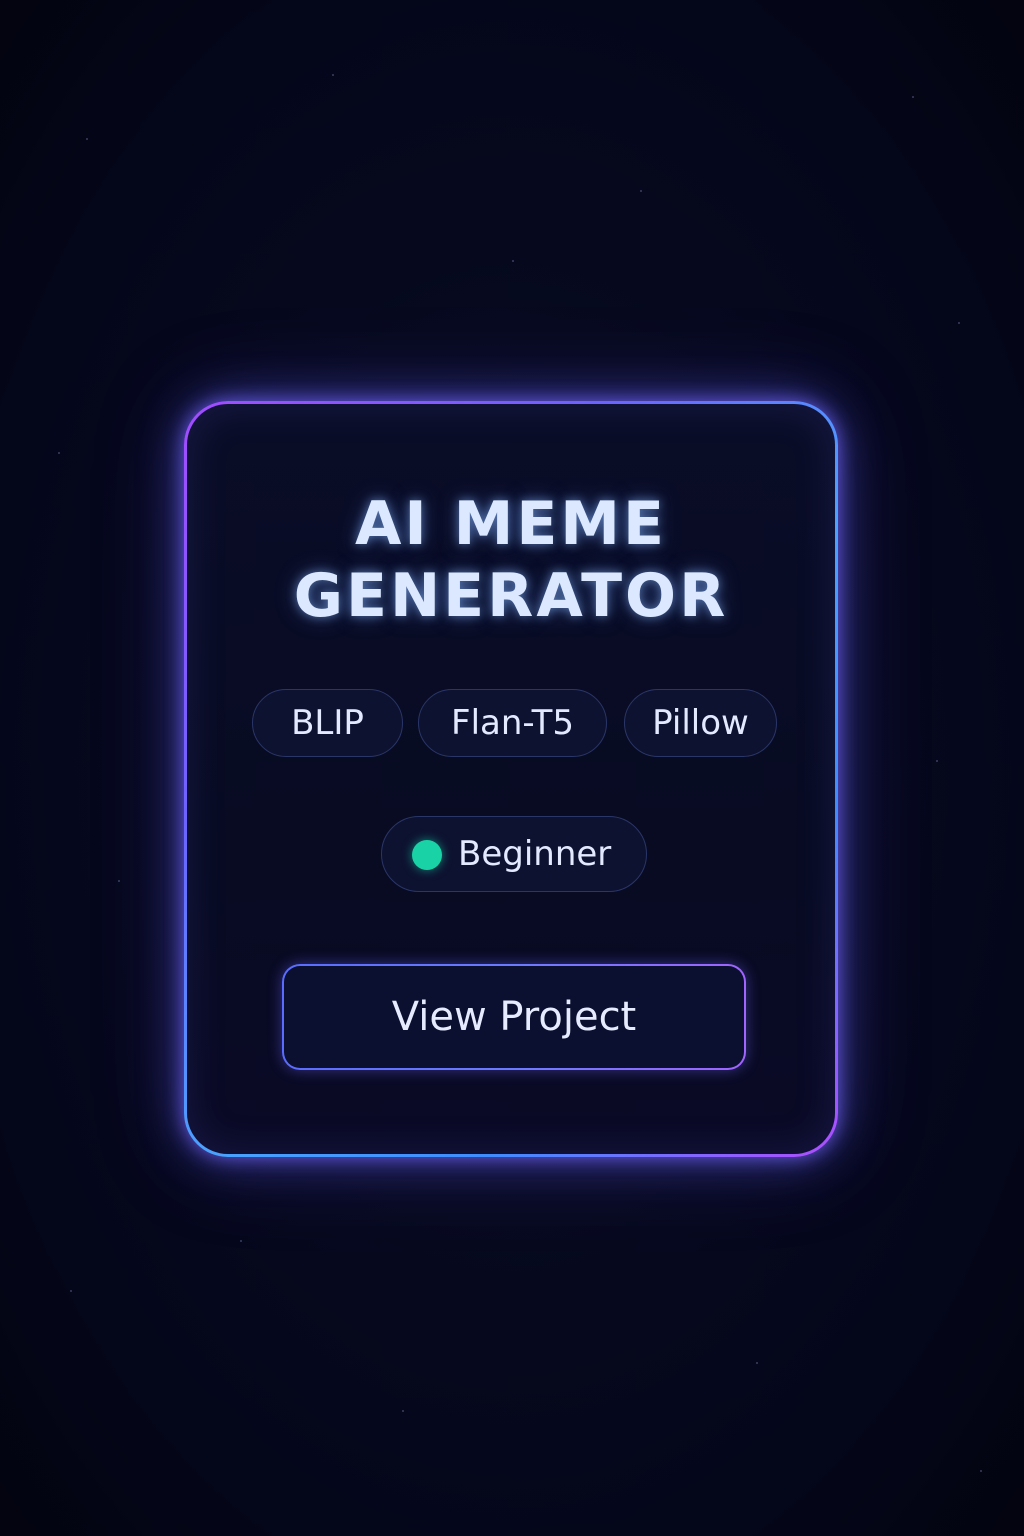  Describe the element at coordinates (327, 723) in the screenshot. I see `tag-blip: BLIP` at that location.